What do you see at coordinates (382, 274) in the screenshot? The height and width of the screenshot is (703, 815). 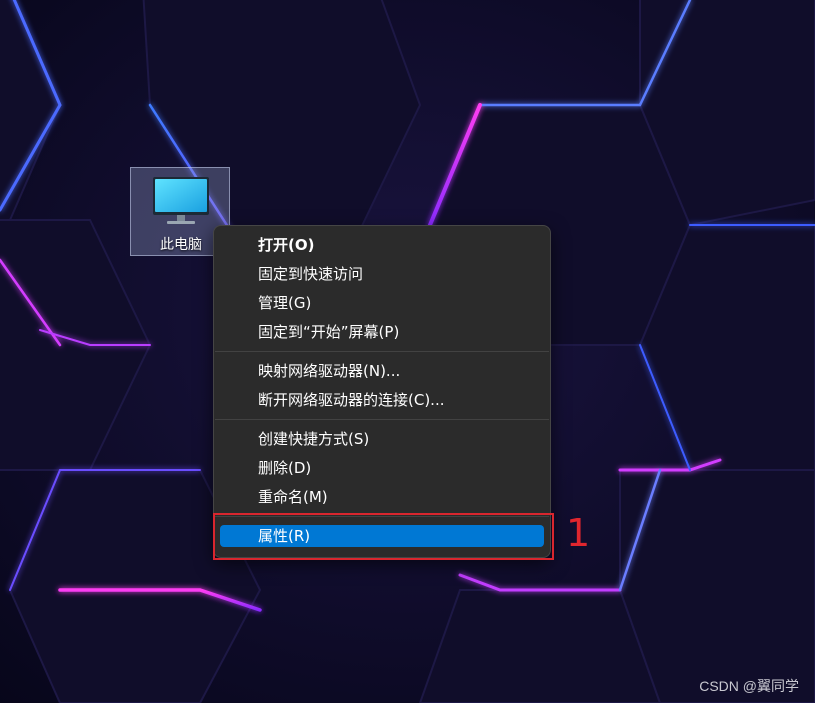 I see `menu-item-pin-quick-access: 固定到快速访问` at bounding box center [382, 274].